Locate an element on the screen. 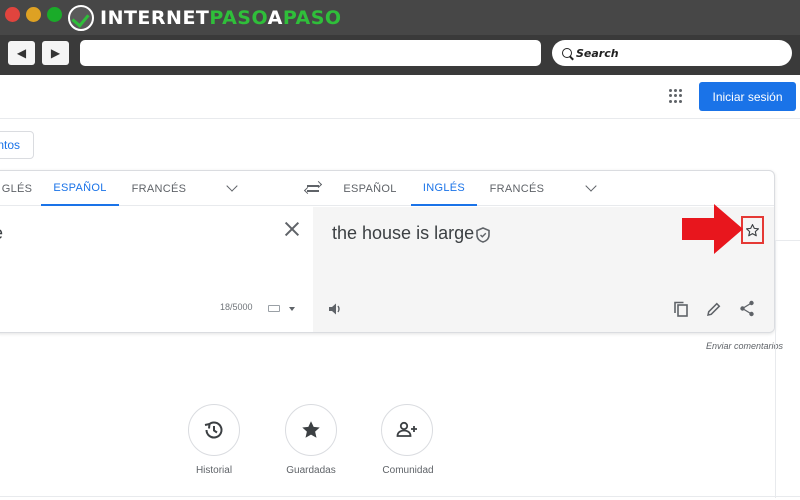 Image resolution: width=800 pixels, height=500 pixels. search-icon is located at coordinates (567, 53).